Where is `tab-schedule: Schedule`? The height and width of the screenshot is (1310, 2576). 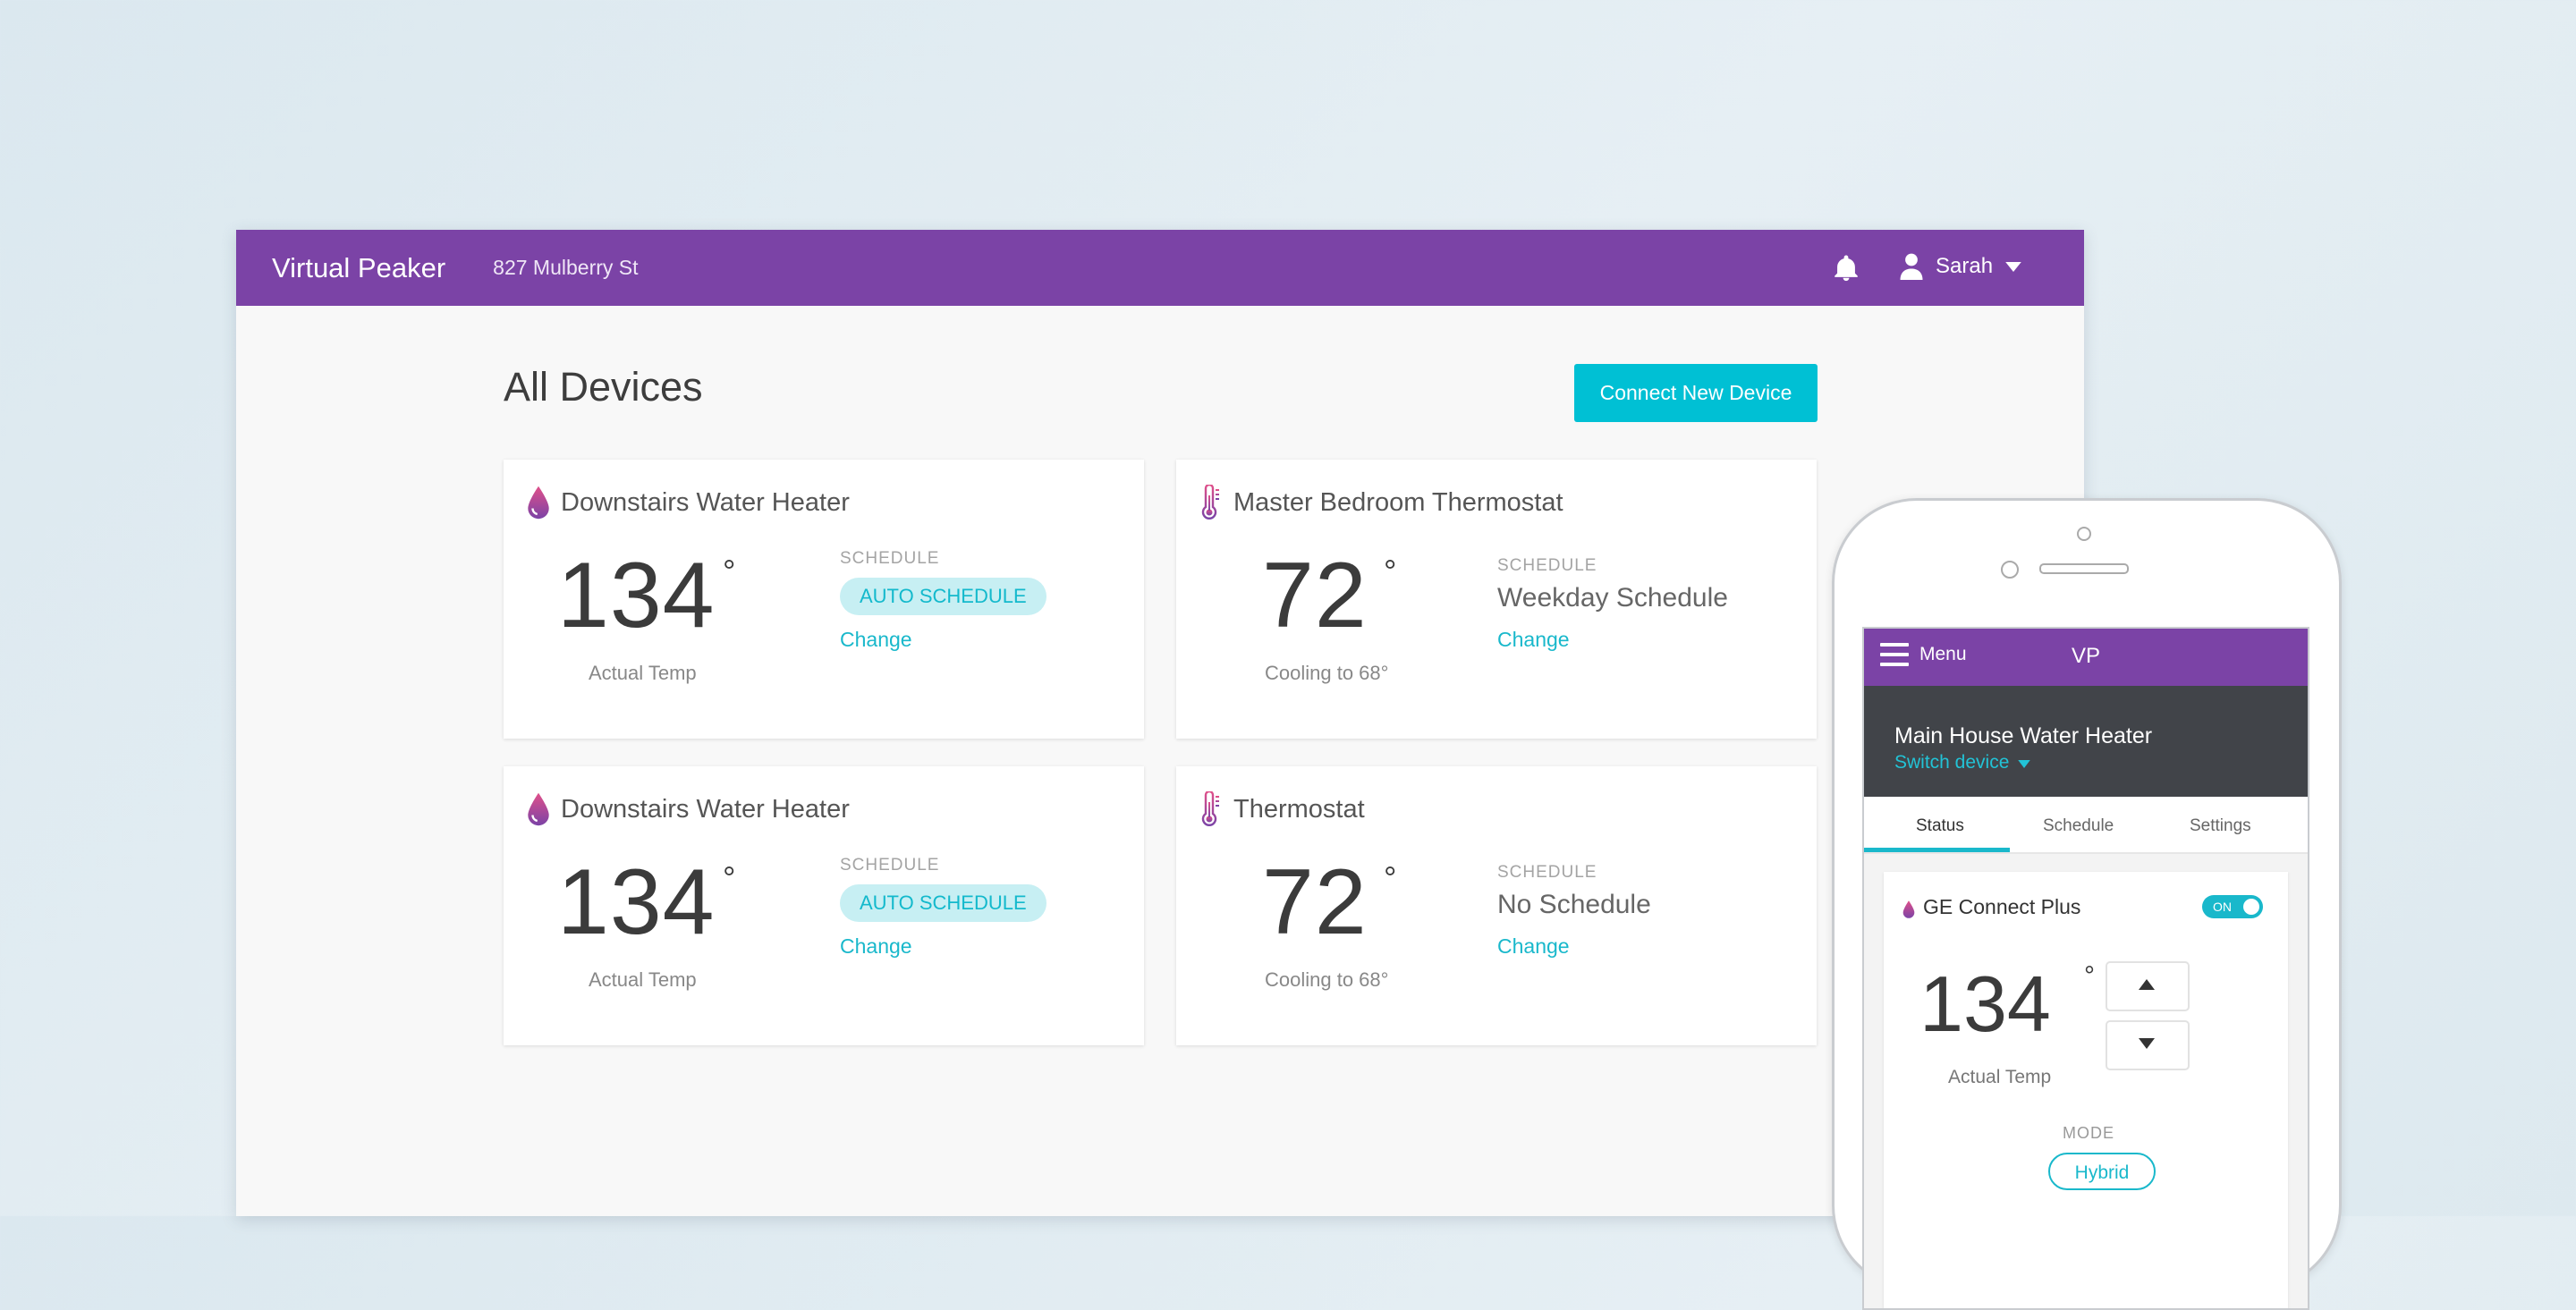
tab-schedule: Schedule is located at coordinates (2078, 826).